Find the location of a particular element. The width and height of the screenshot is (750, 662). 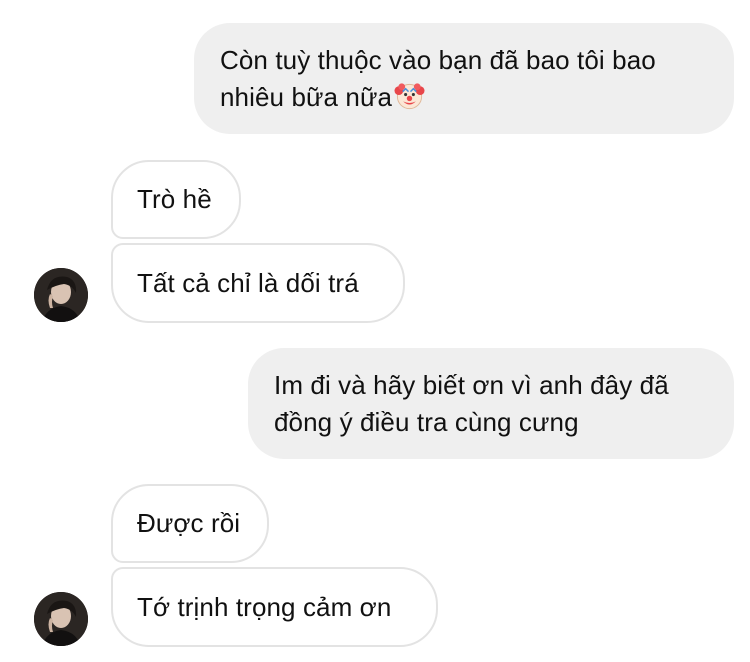

message-bubble-incoming: Tất cả chỉ là dối trá is located at coordinates (258, 283).